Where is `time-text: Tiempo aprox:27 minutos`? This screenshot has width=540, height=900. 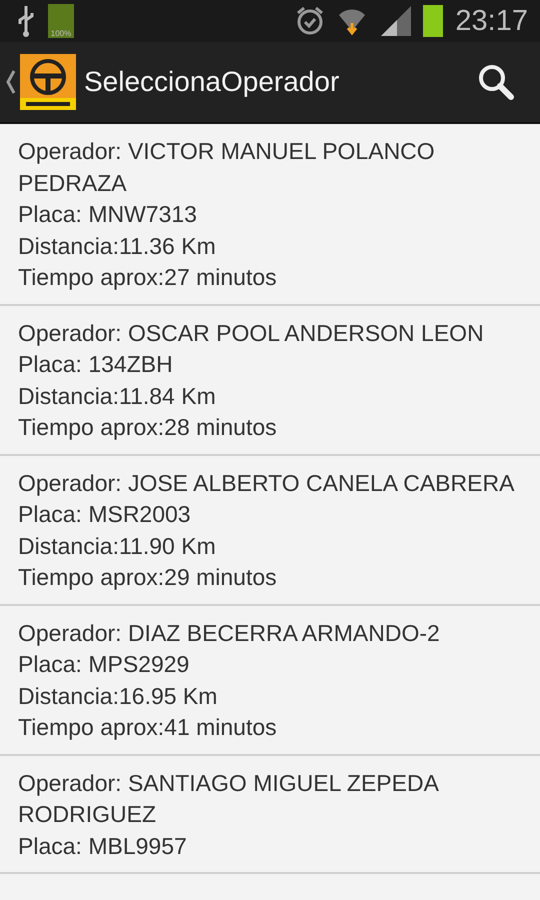
time-text: Tiempo aprox:27 minutos is located at coordinates (148, 277).